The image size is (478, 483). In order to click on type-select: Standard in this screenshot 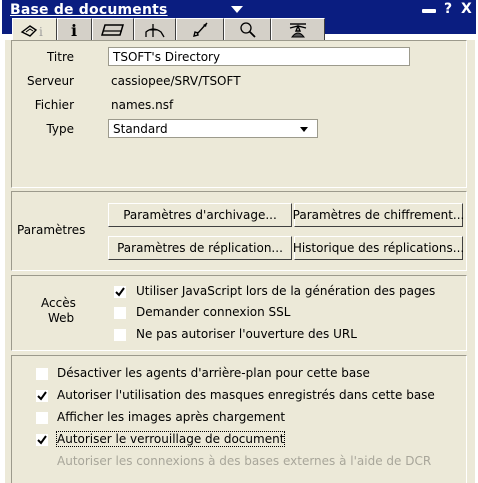, I will do `click(213, 128)`.